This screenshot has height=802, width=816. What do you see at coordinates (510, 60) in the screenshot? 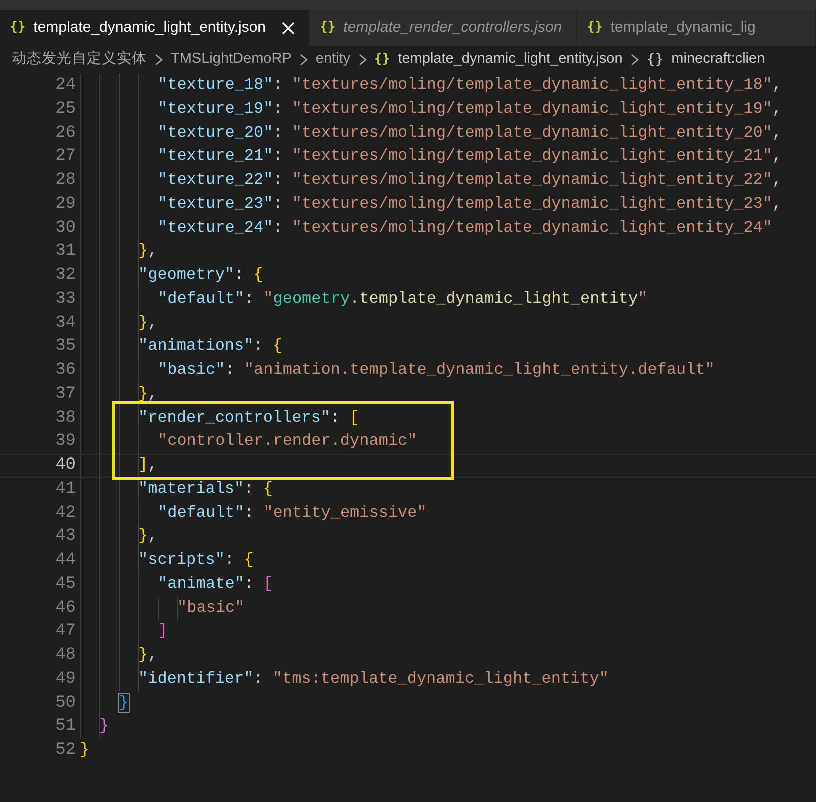
I see `breadcrumb-item: template_dynamic_light_entity.json` at bounding box center [510, 60].